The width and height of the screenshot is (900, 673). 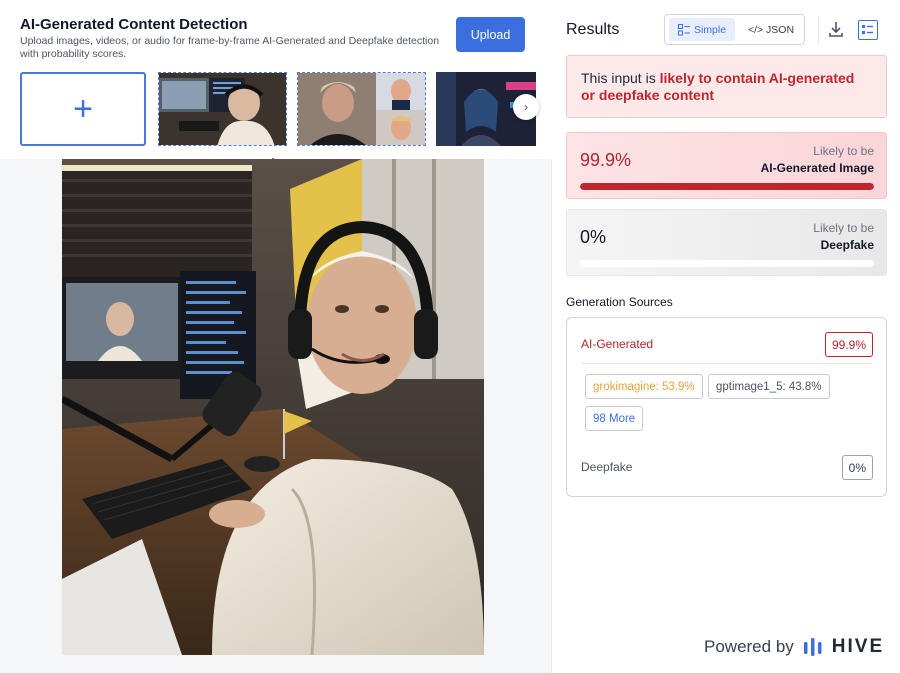 I want to click on powered-by-text: Powered by, so click(x=749, y=646).